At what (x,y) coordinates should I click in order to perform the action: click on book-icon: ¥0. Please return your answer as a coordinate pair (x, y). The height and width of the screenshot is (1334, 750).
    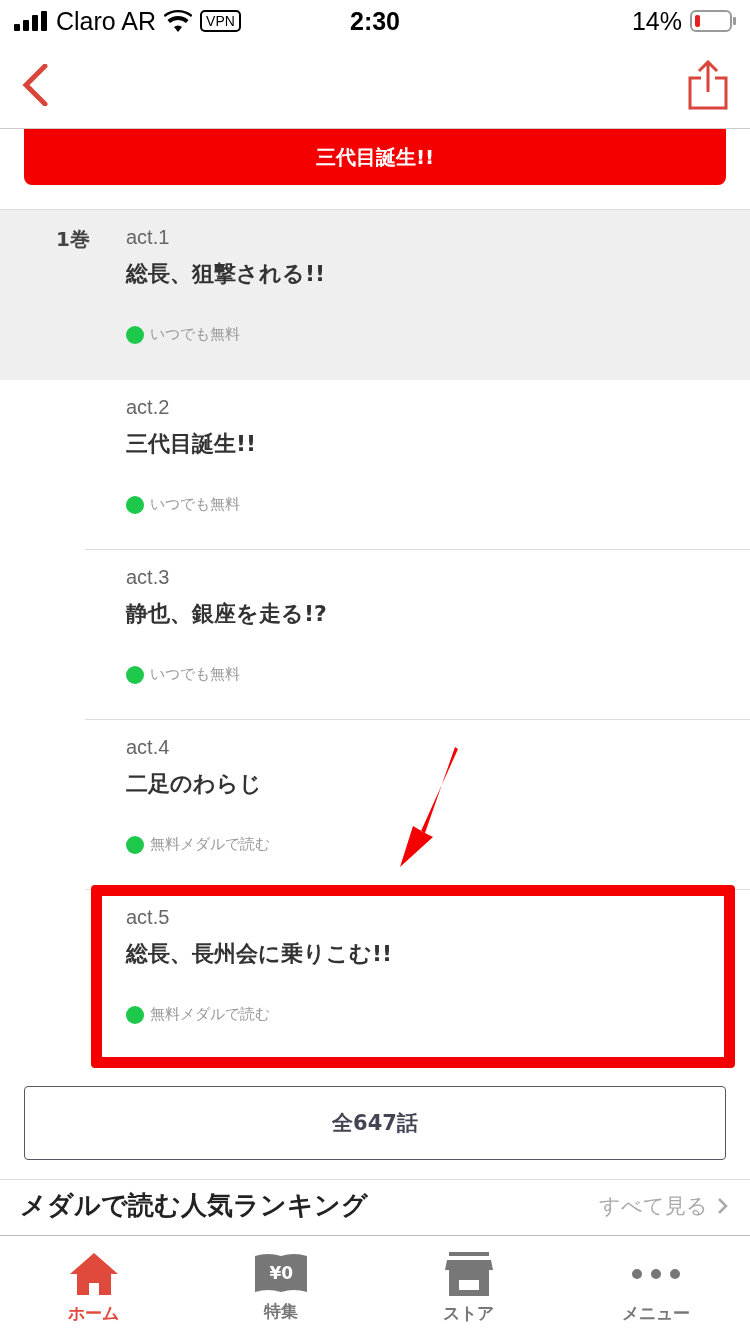
    Looking at the image, I should click on (281, 1273).